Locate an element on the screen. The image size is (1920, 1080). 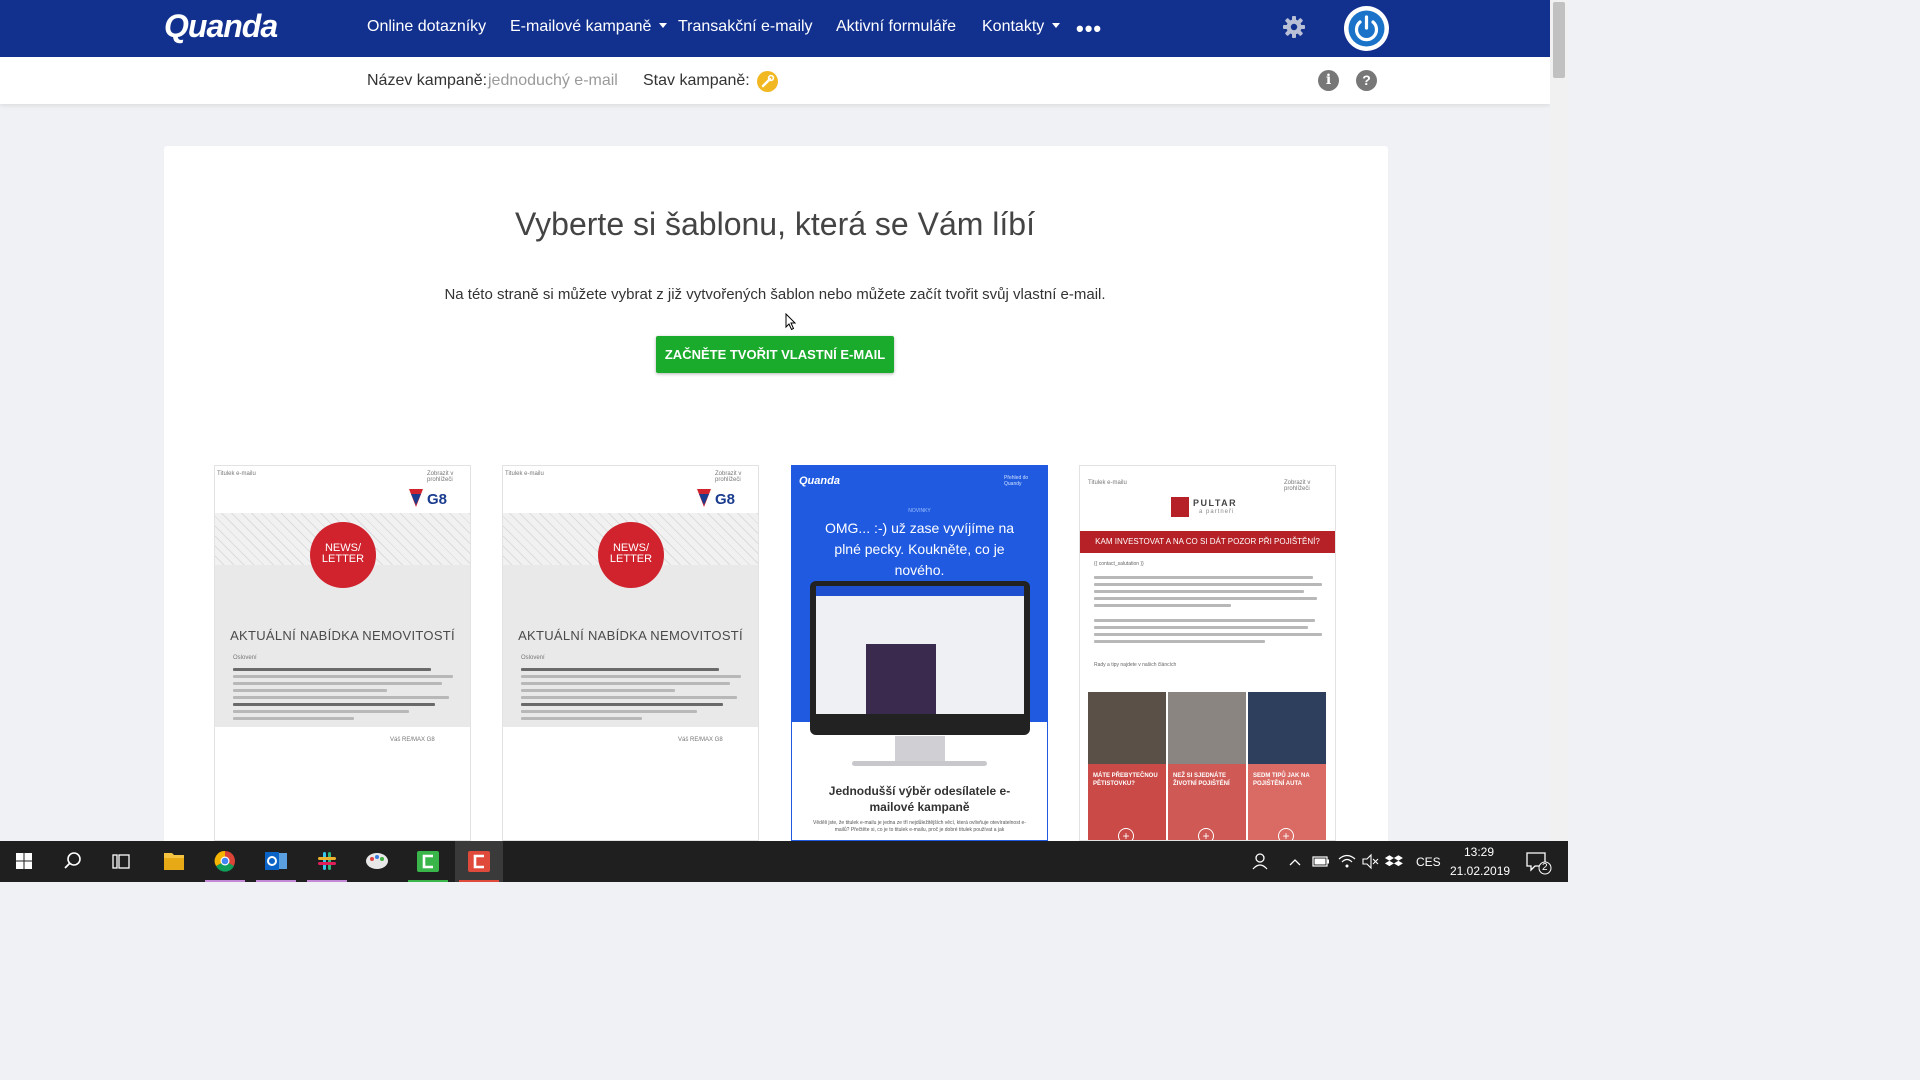
nav-contacts-label: Kontakty is located at coordinates (1013, 26).